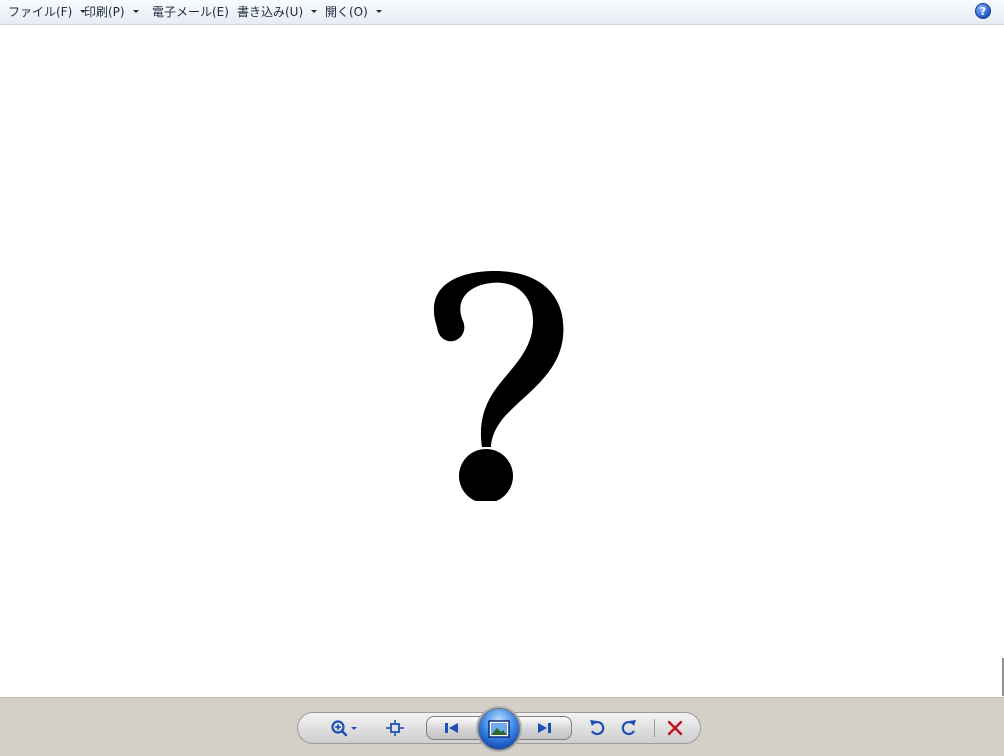 The height and width of the screenshot is (756, 1004). I want to click on menu-burn: 書き込み(U), so click(277, 12).